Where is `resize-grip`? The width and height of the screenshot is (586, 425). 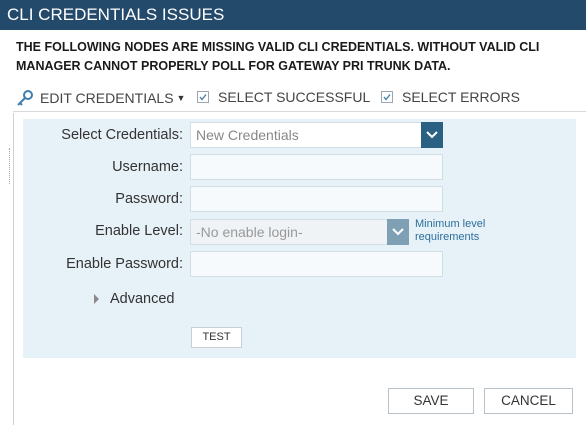 resize-grip is located at coordinates (10, 166).